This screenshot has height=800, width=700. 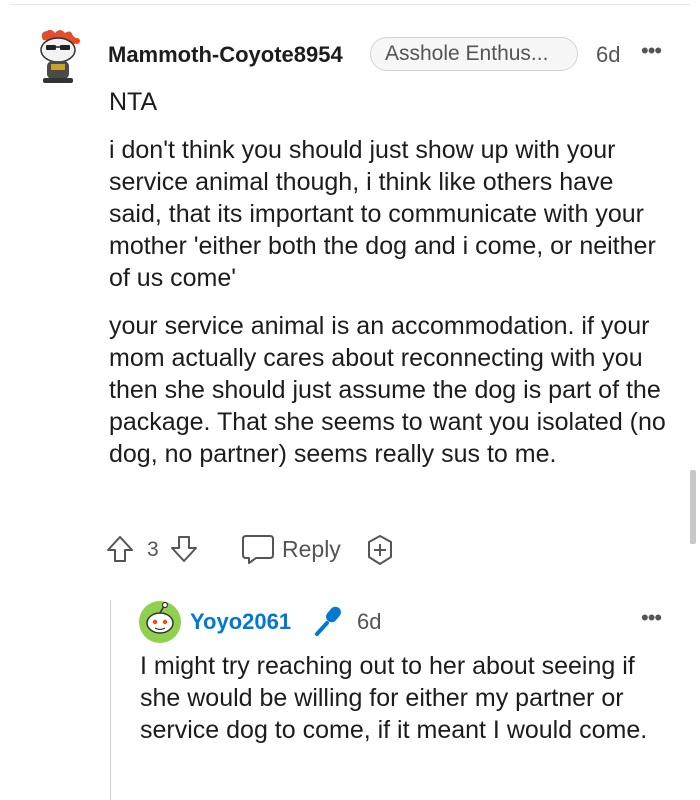 What do you see at coordinates (350, 4) in the screenshot?
I see `divider-line` at bounding box center [350, 4].